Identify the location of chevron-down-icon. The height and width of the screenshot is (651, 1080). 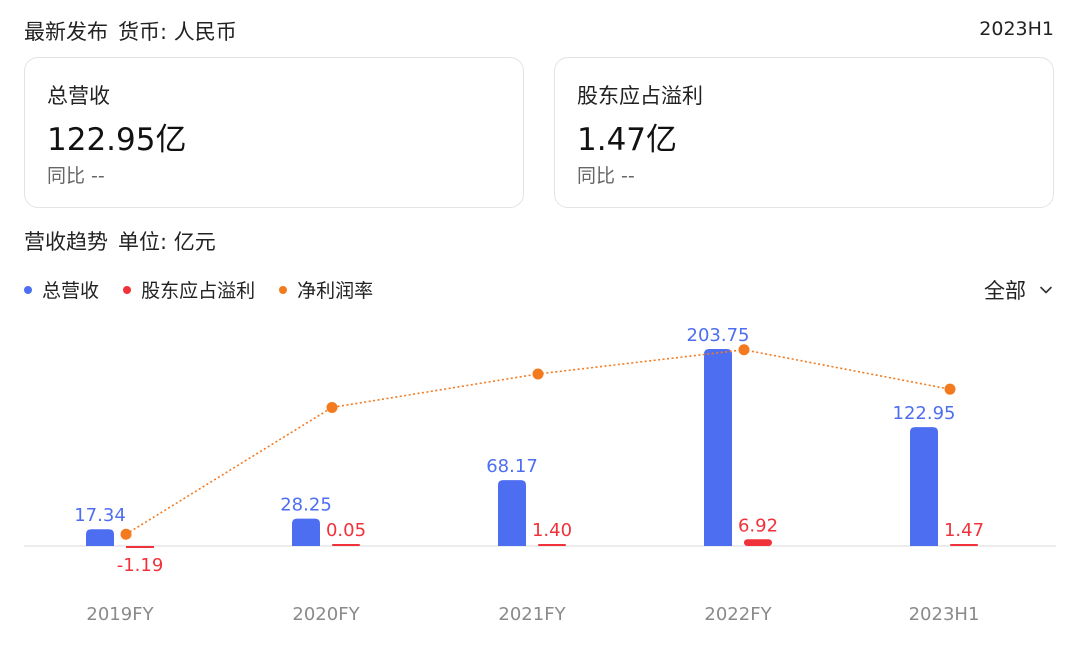
(1046, 290).